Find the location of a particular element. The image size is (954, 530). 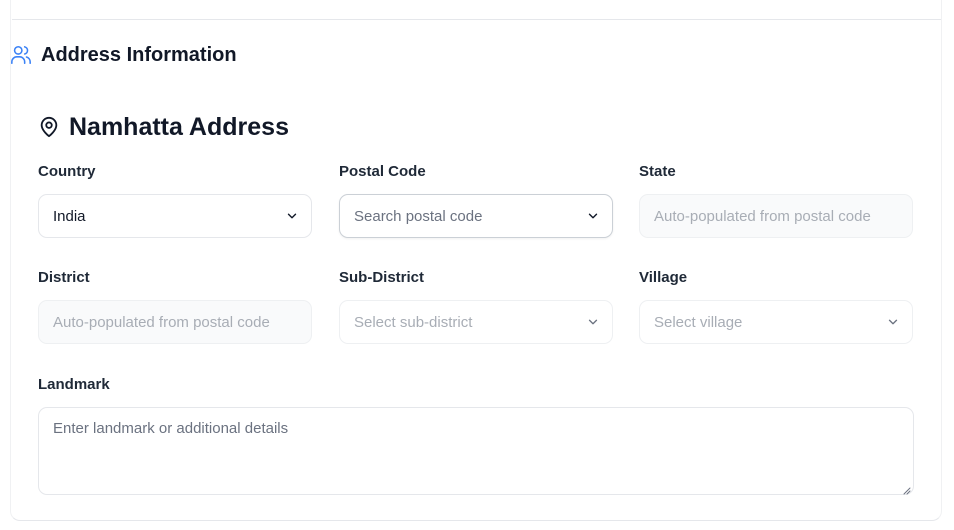

sub-district-label: Sub-District is located at coordinates (382, 277).